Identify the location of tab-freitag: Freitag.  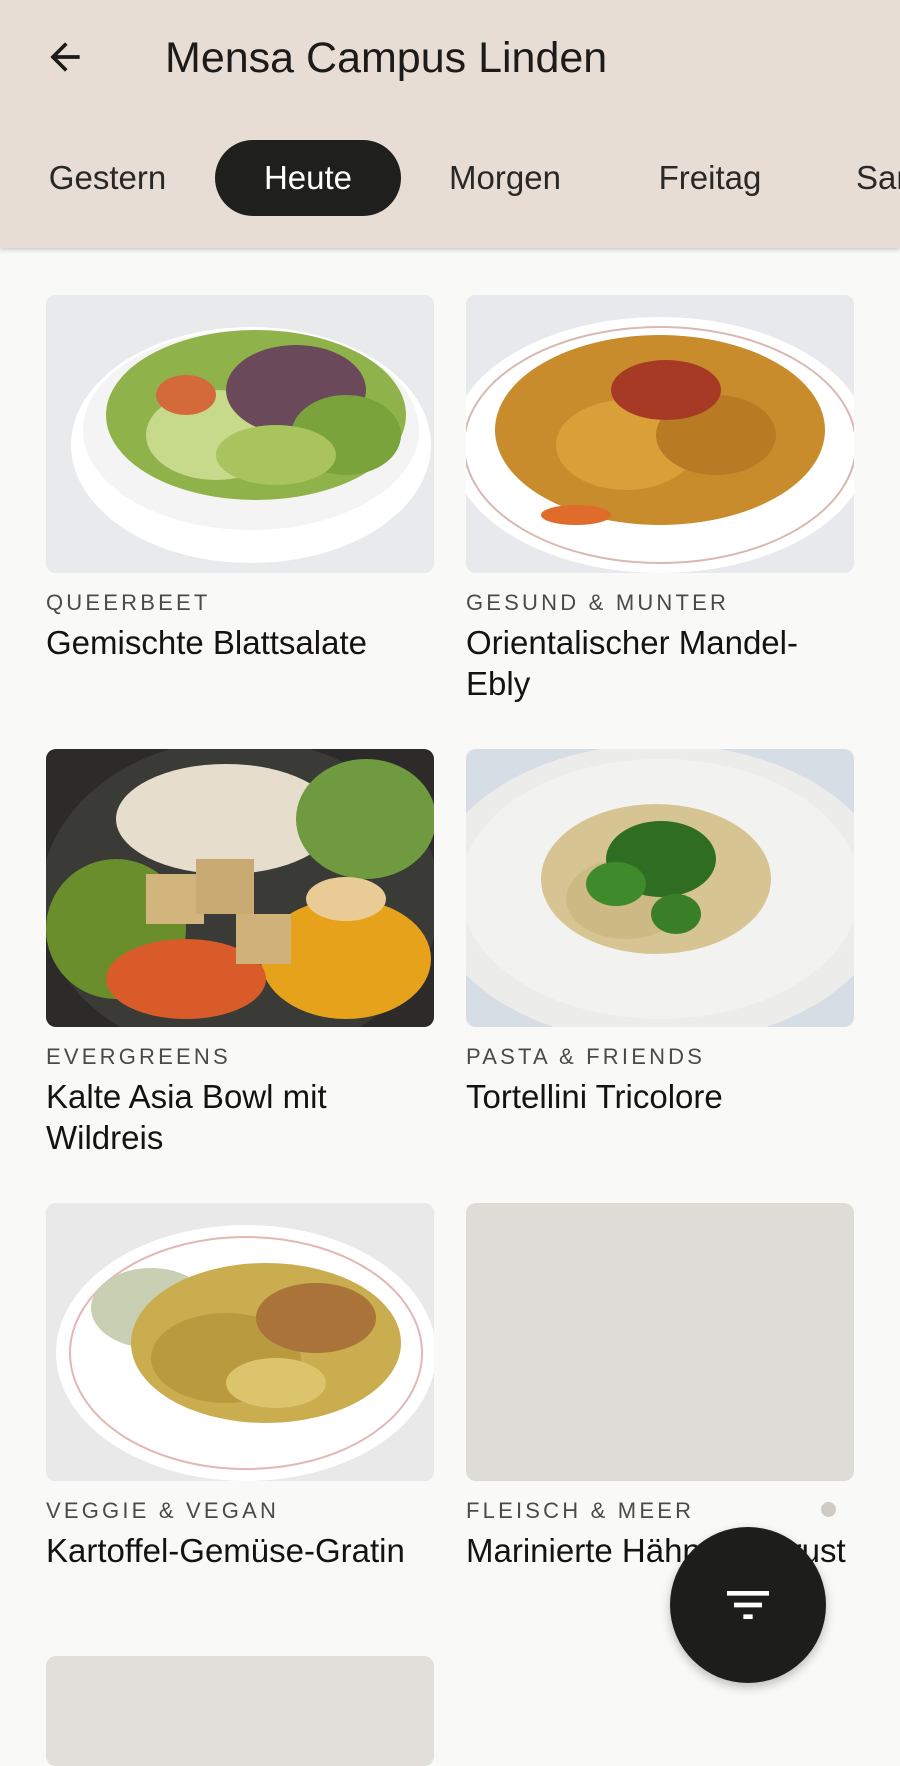
(710, 178).